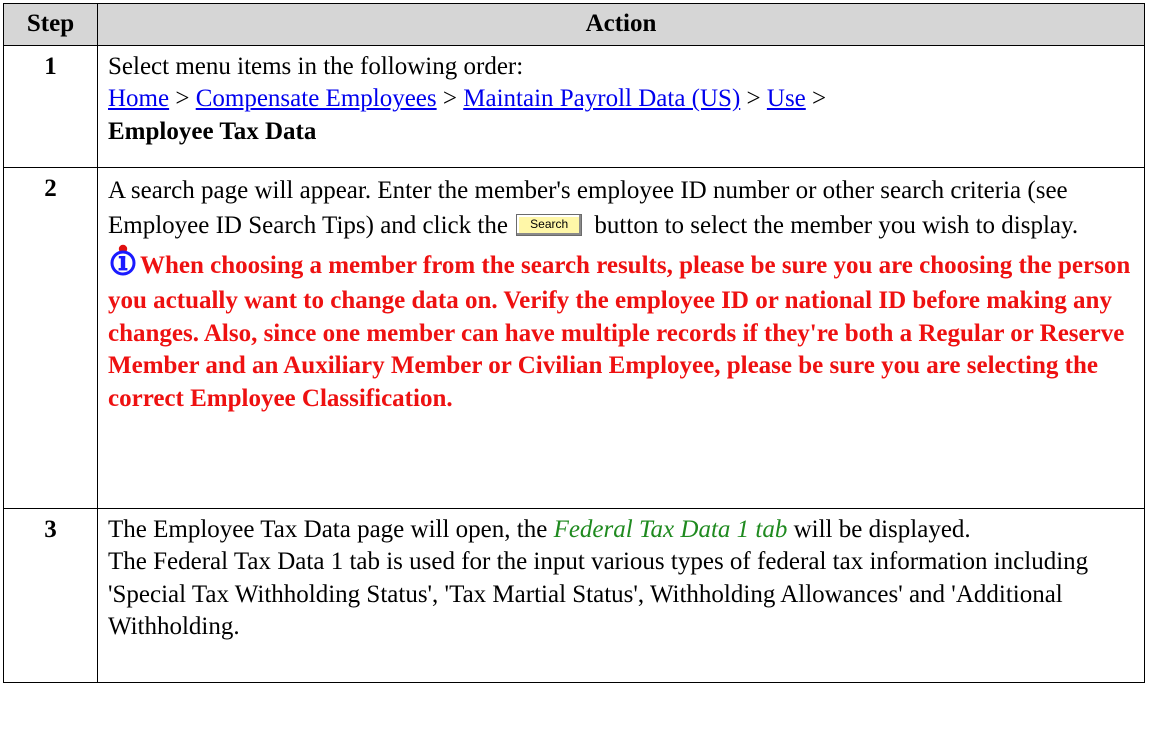  What do you see at coordinates (138, 98) in the screenshot?
I see `menu-link-home: Home` at bounding box center [138, 98].